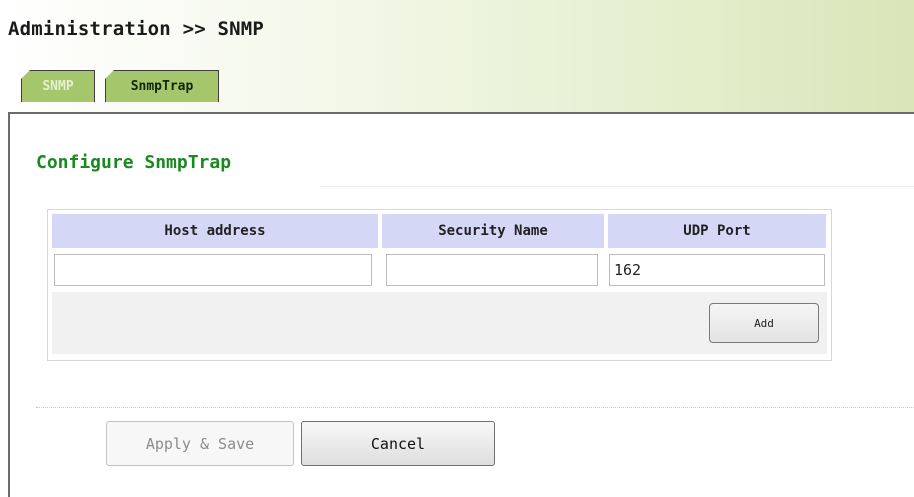 The image size is (914, 497). What do you see at coordinates (617, 186) in the screenshot?
I see `section-divider` at bounding box center [617, 186].